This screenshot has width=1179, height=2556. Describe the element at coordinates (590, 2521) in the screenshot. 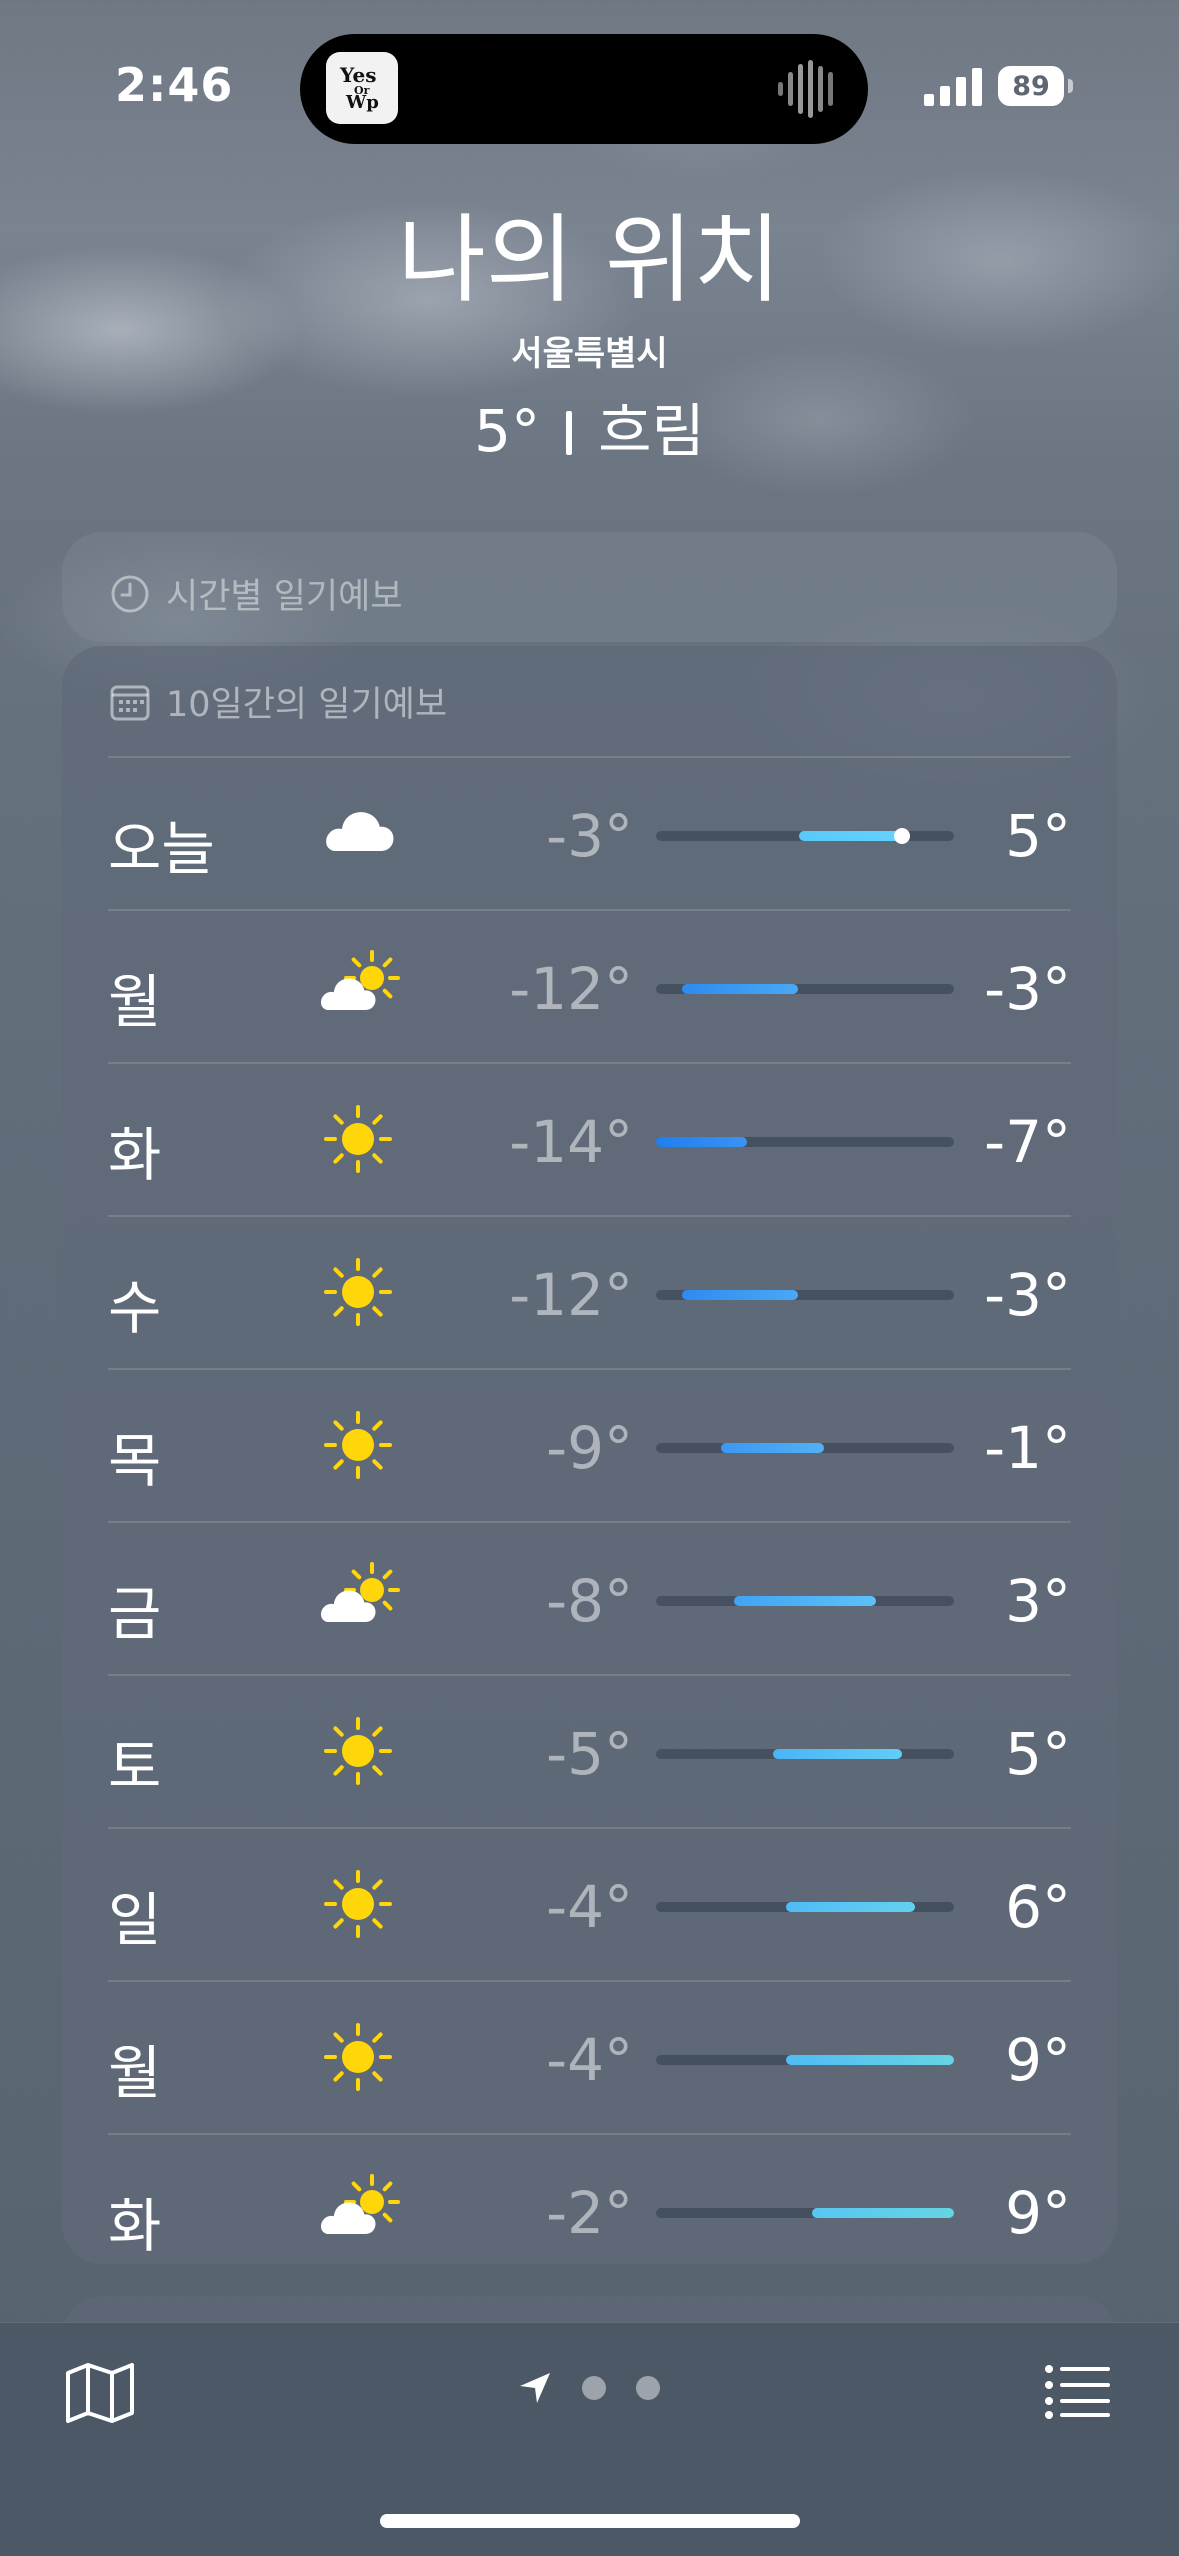

I see `home-indicator` at that location.